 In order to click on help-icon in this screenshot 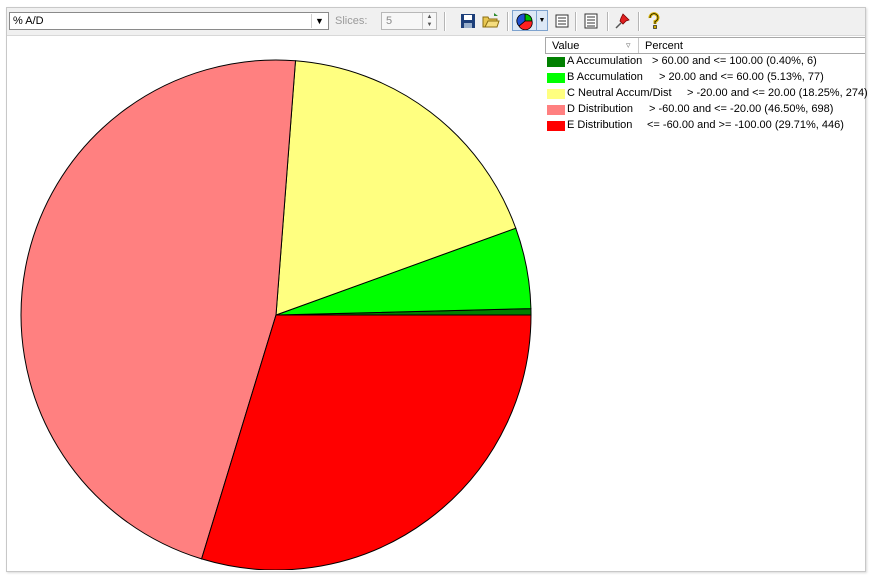, I will do `click(654, 20)`.